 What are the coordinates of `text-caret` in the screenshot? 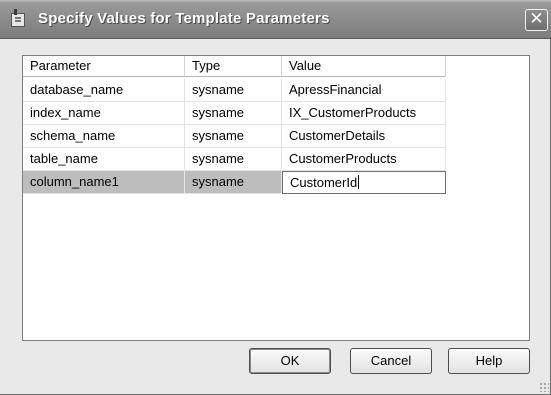 It's located at (359, 182).